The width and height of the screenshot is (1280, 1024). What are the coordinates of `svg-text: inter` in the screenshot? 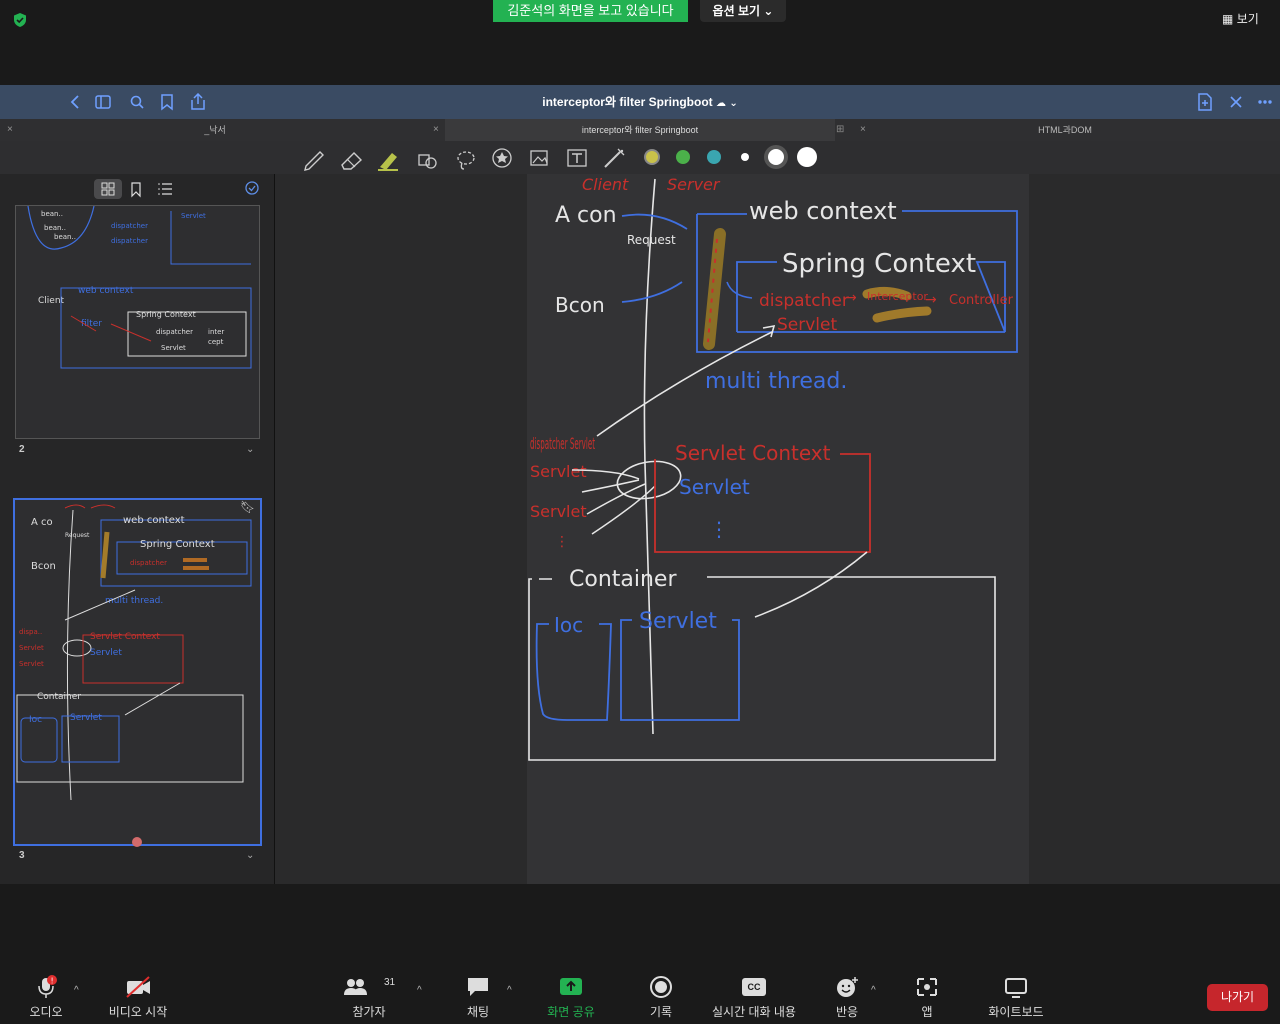 It's located at (216, 332).